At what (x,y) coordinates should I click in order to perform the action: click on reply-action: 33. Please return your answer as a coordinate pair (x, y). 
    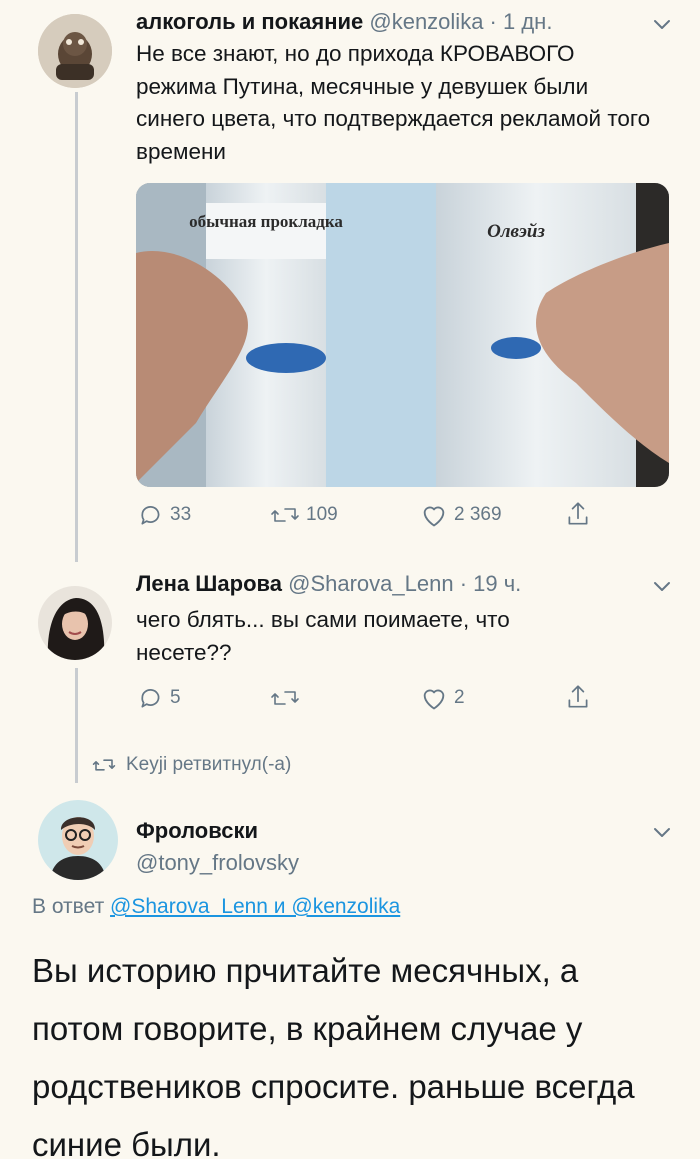
    Looking at the image, I should click on (164, 515).